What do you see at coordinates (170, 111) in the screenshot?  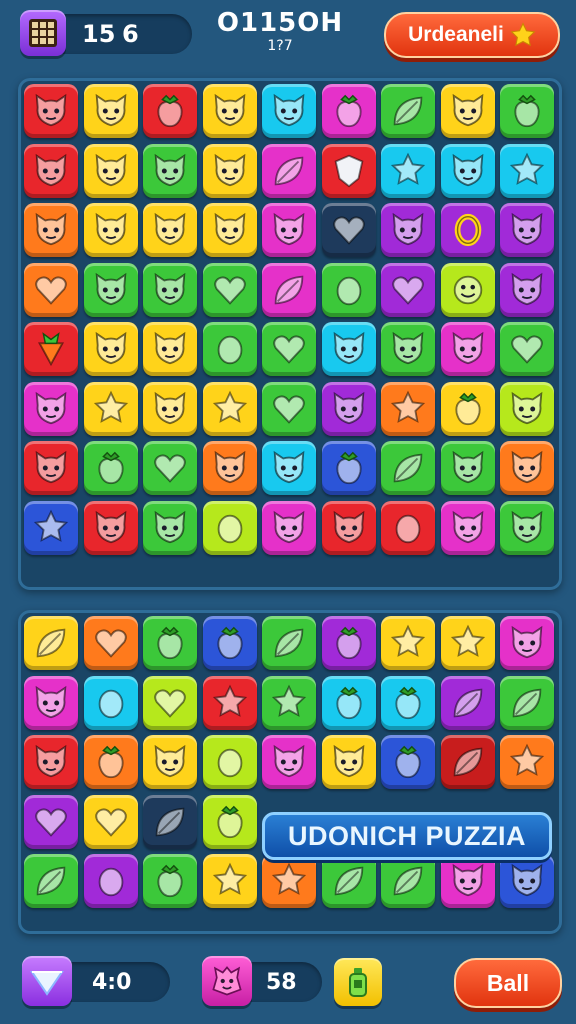 I see `top-tile-red-berry` at bounding box center [170, 111].